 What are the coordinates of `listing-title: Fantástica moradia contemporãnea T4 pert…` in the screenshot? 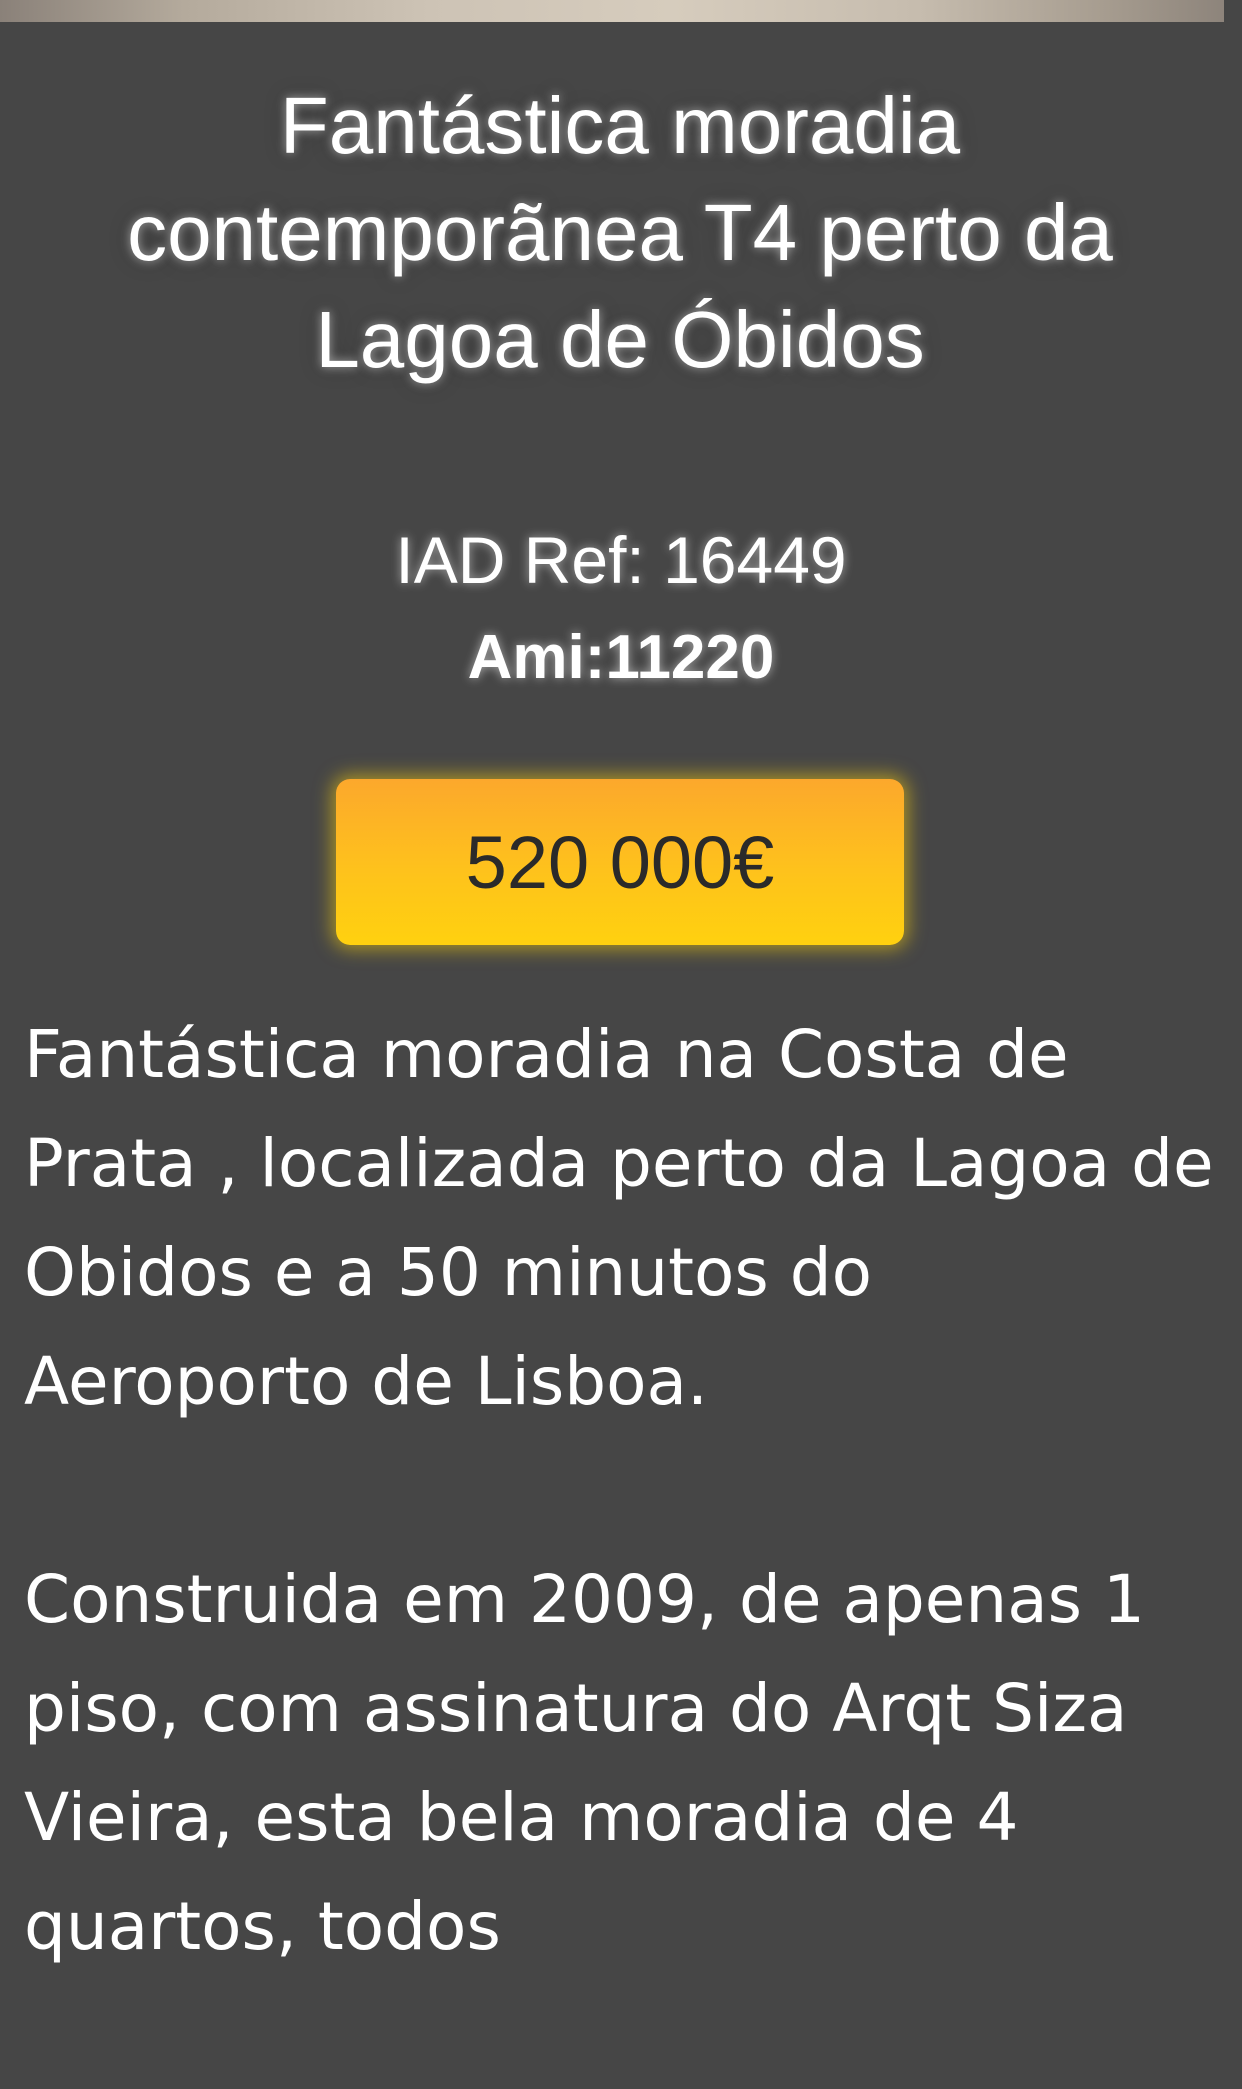 It's located at (620, 232).